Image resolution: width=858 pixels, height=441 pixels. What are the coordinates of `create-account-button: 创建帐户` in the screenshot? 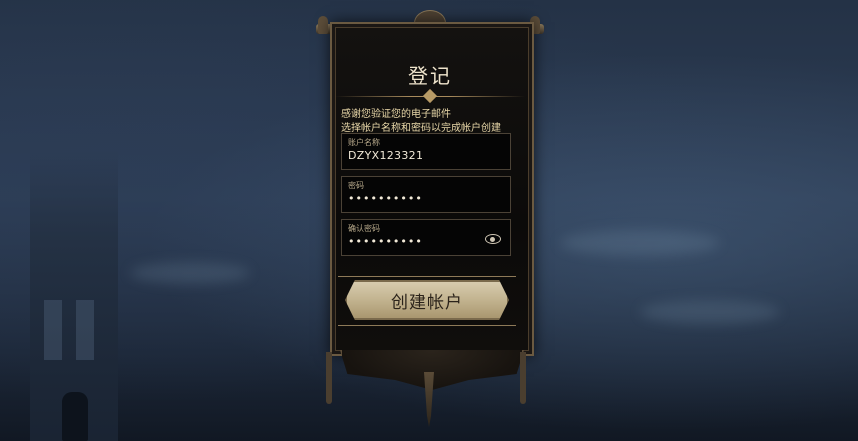 It's located at (427, 300).